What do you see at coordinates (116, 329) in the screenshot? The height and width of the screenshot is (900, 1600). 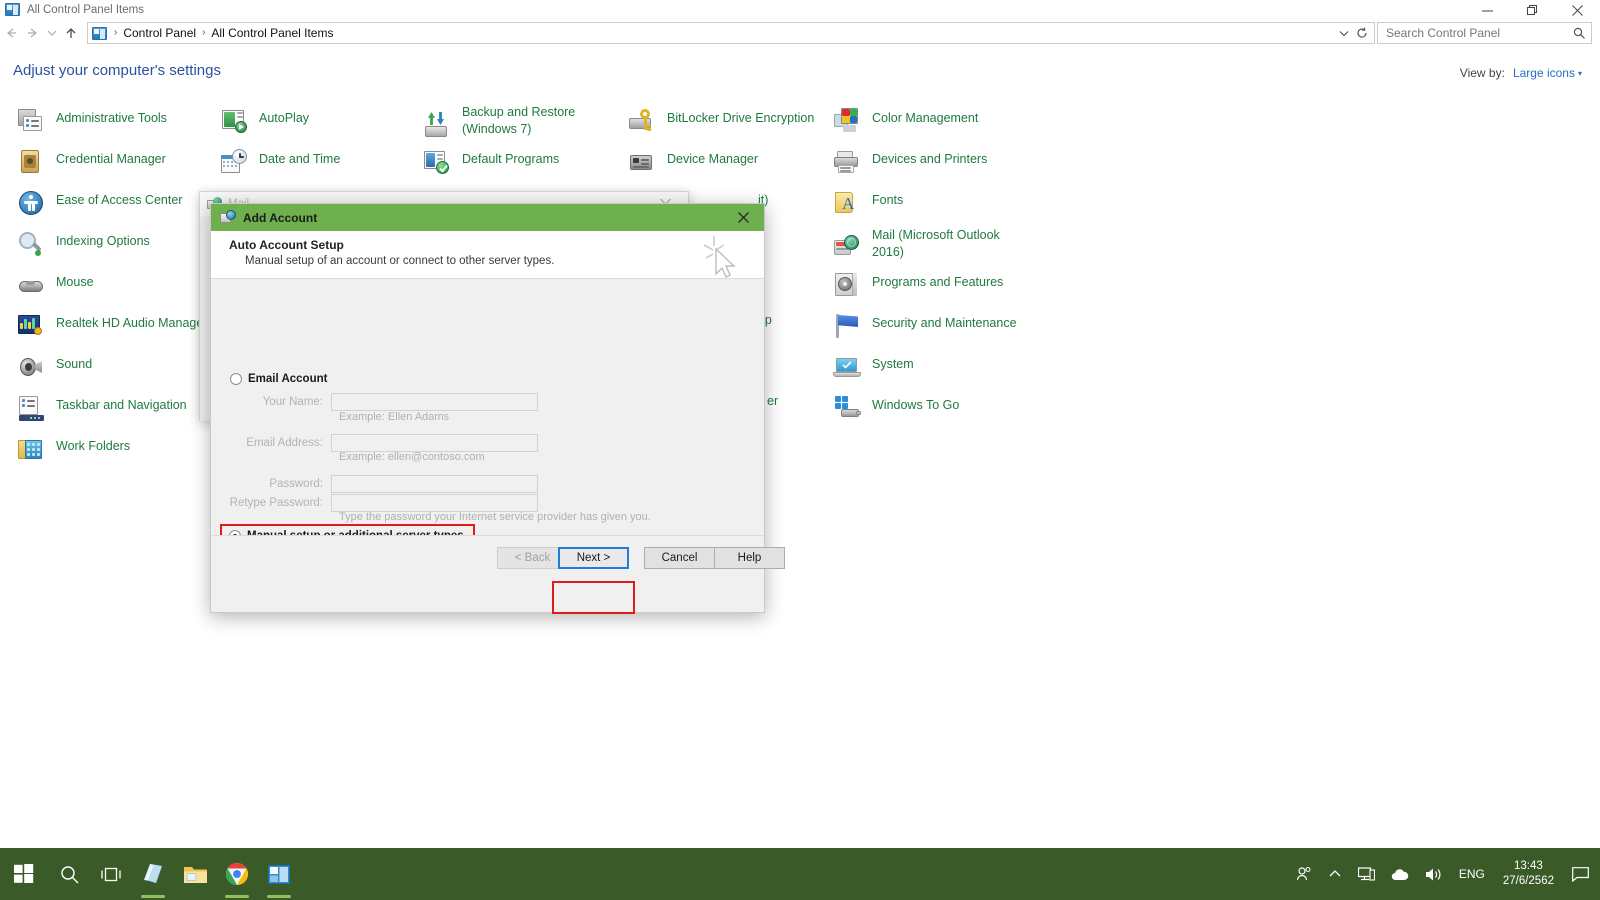 I see `cp-item-realtek-hd-audio-manager: Realtek HD Audio Manager` at bounding box center [116, 329].